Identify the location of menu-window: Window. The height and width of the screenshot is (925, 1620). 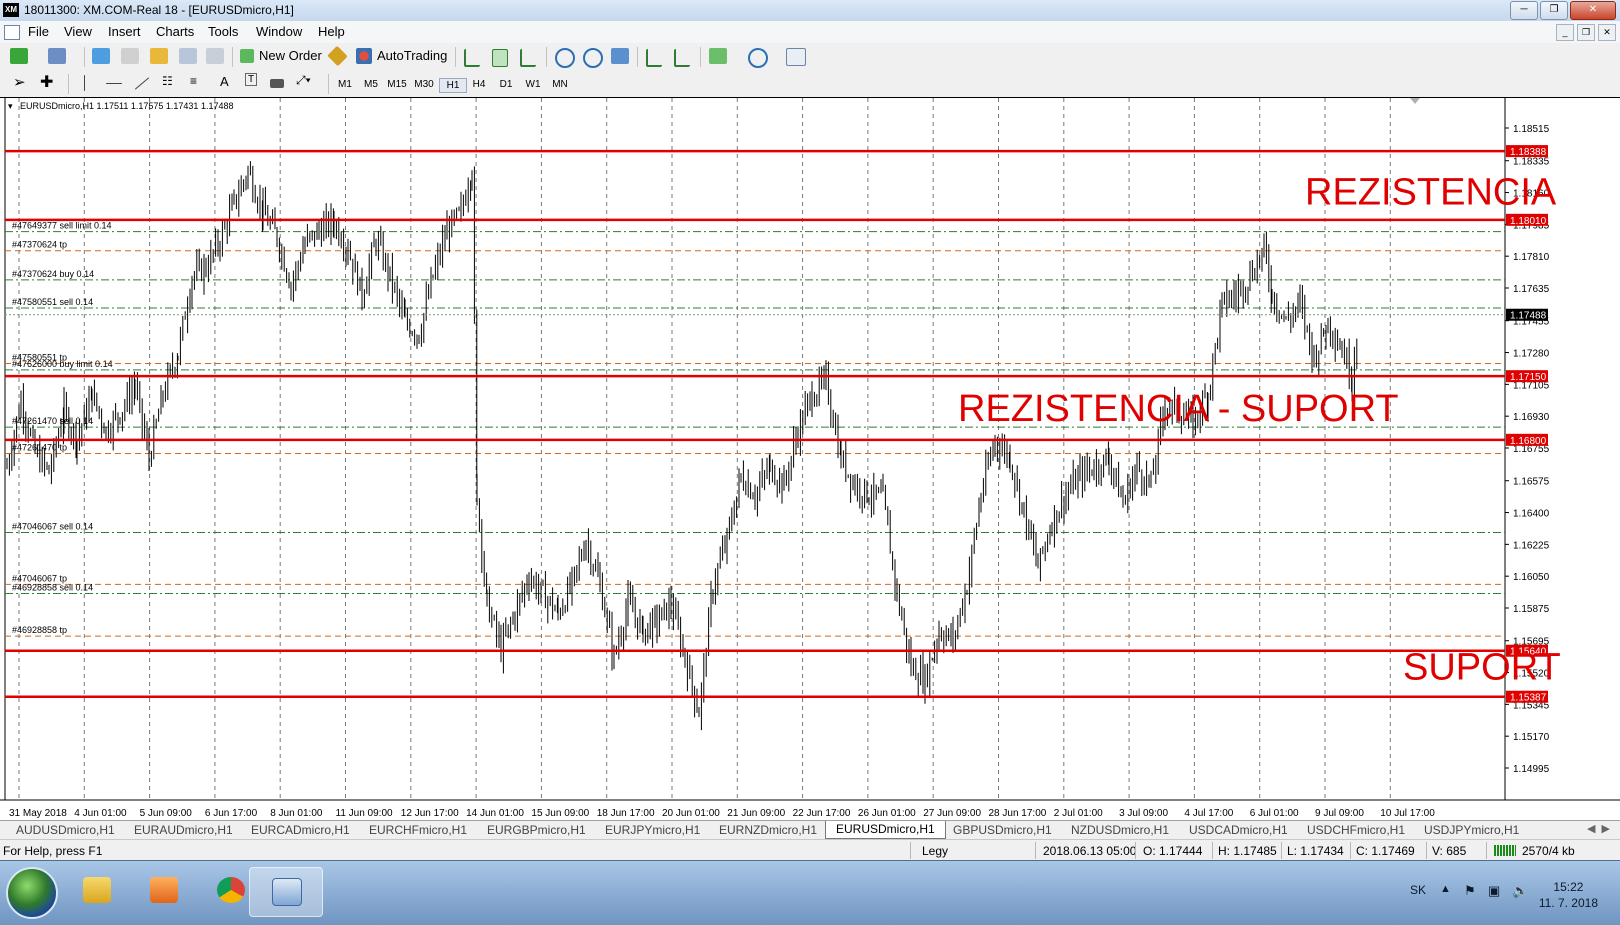
(279, 31).